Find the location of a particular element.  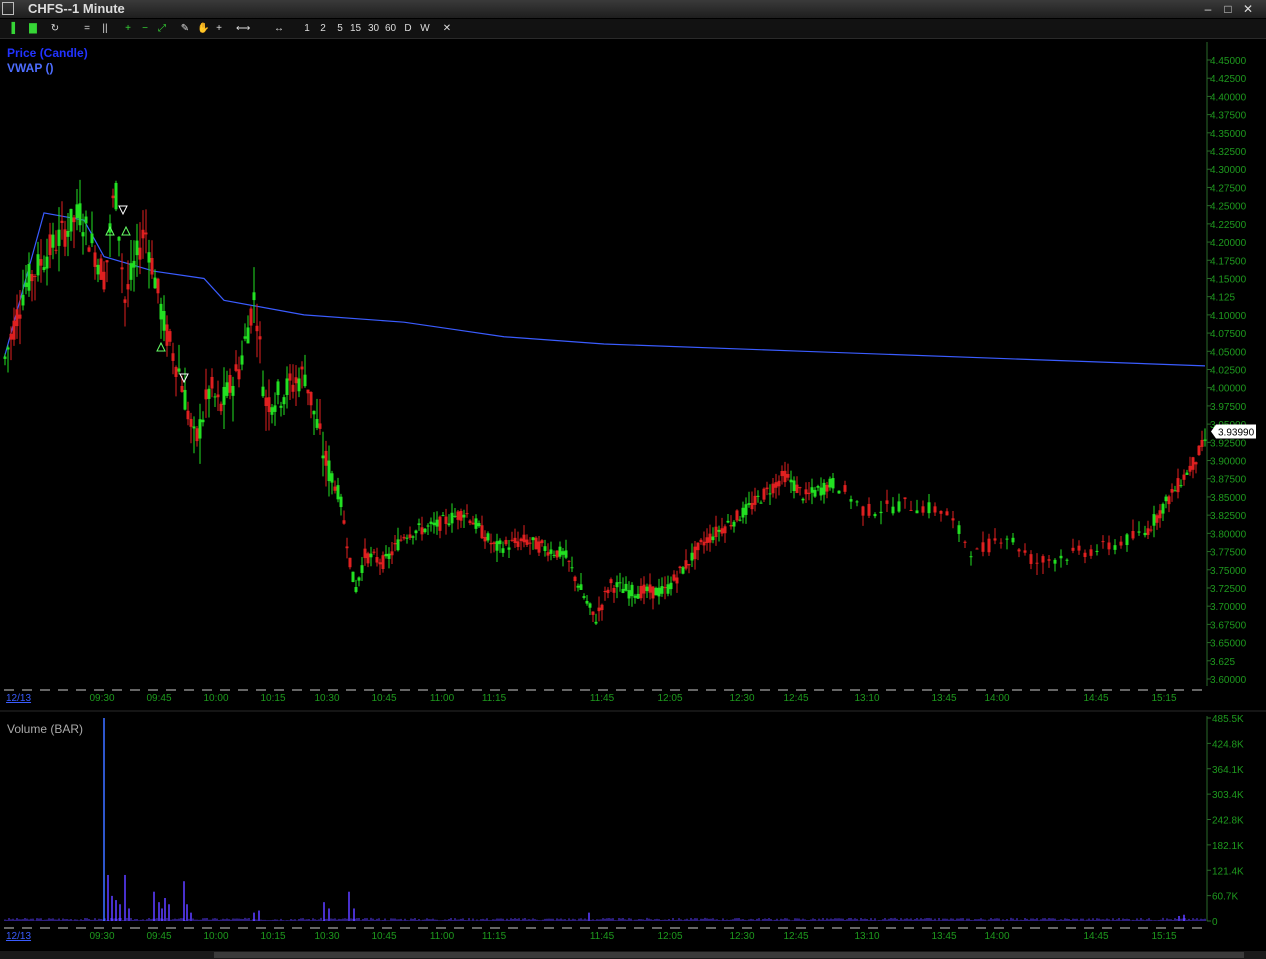

close-button: ✕ is located at coordinates (1248, 9).